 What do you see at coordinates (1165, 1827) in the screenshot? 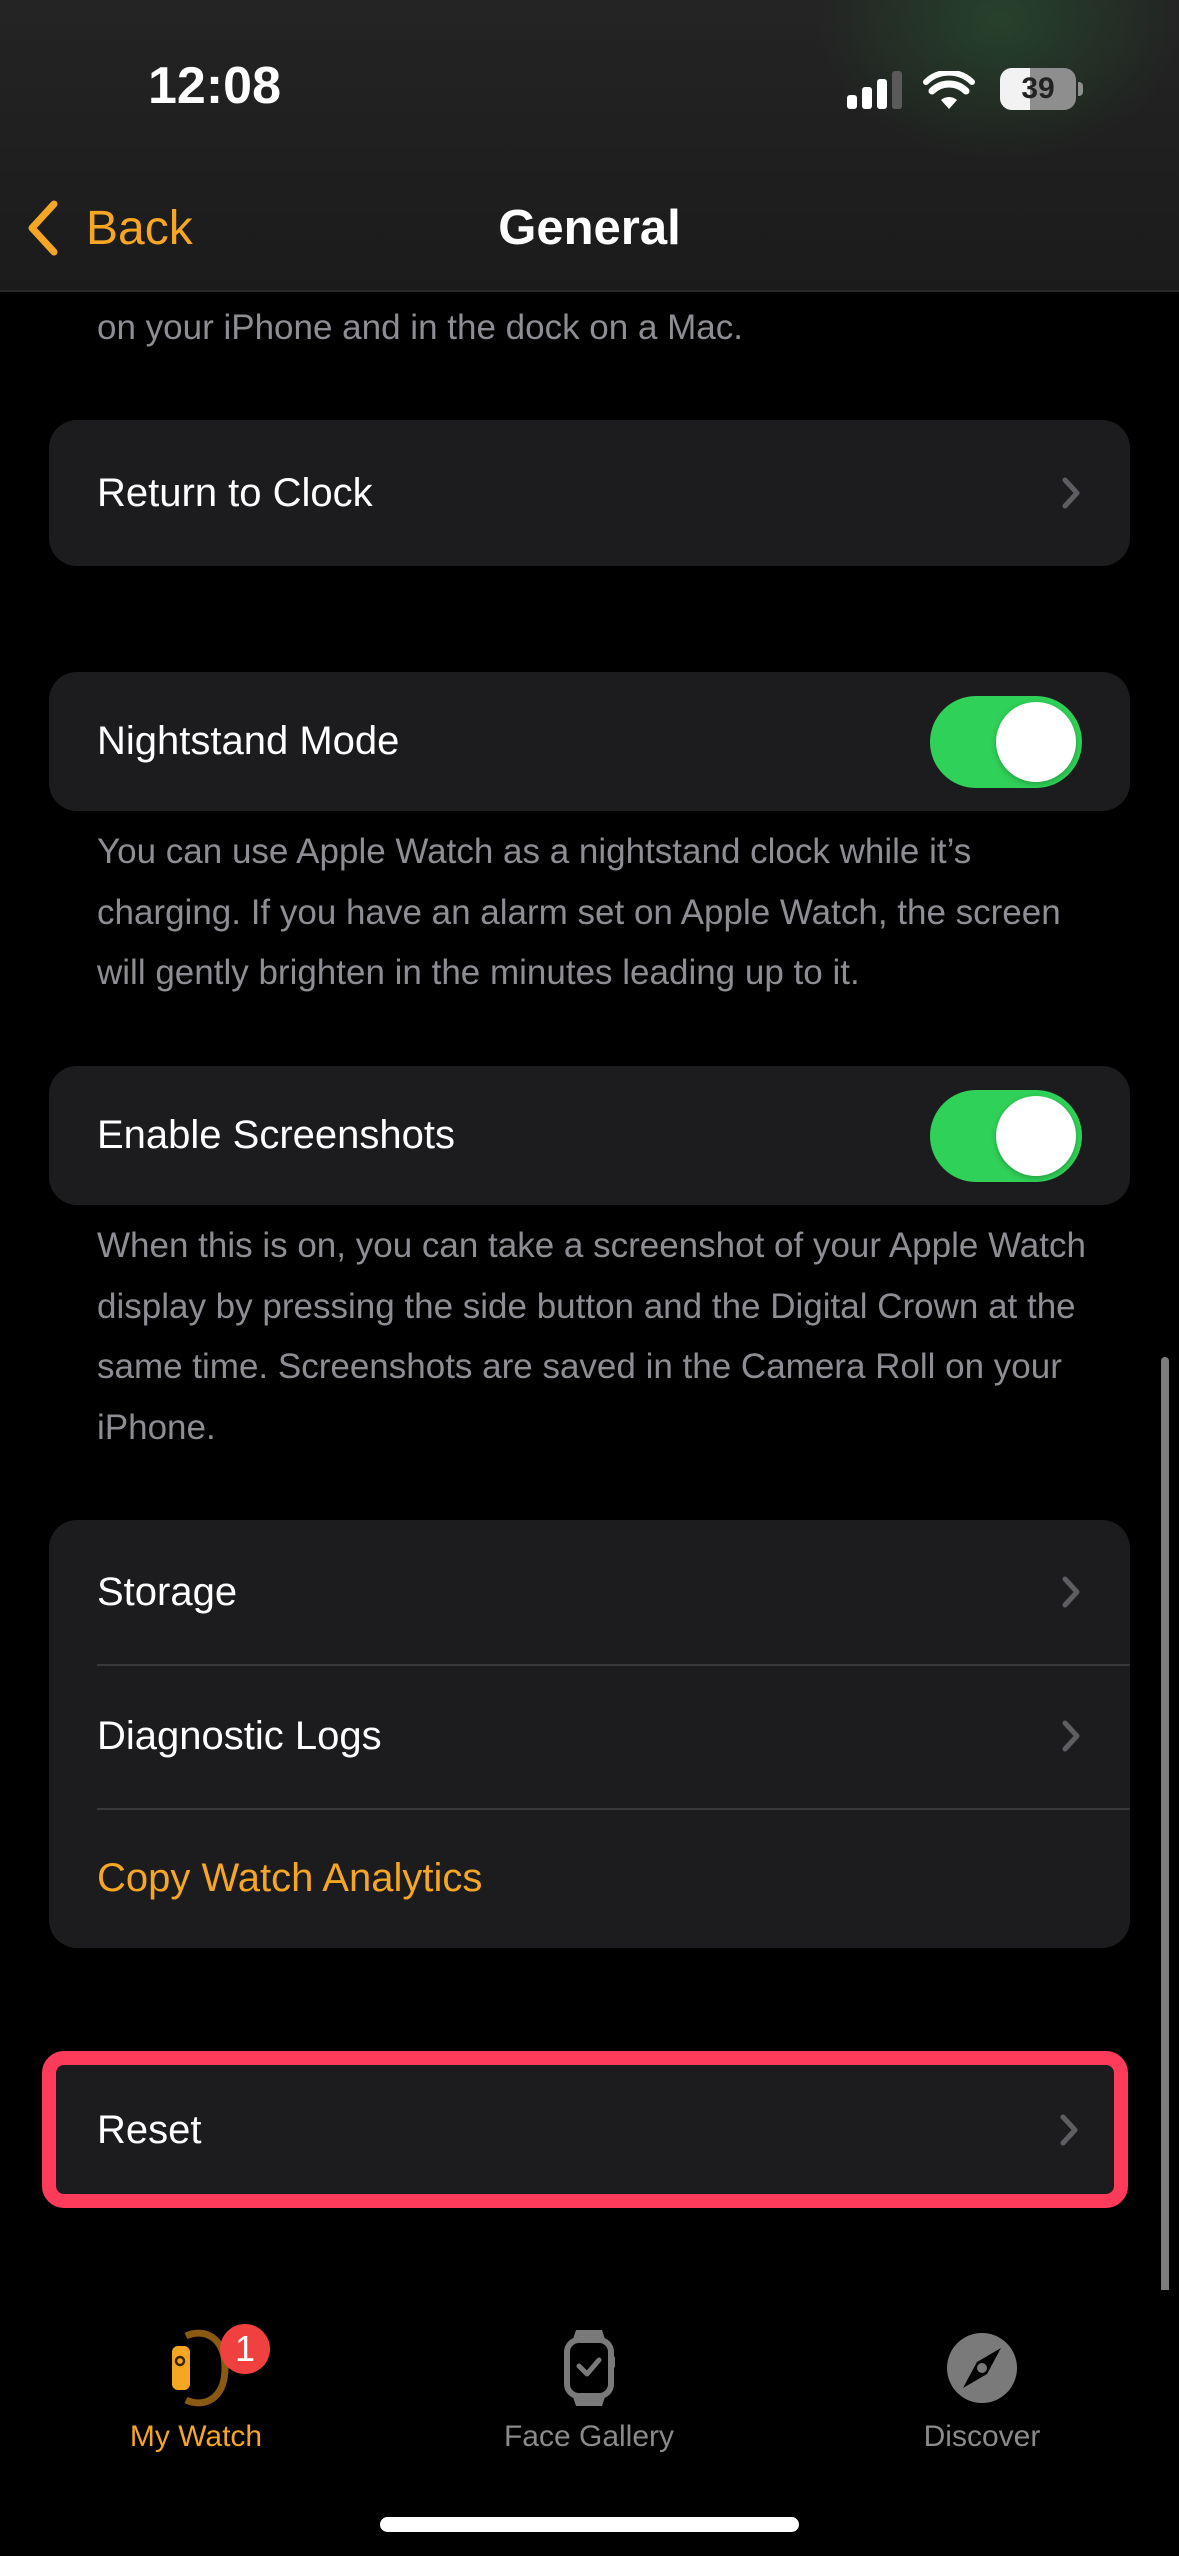
I see `vertical-scrollbar` at bounding box center [1165, 1827].